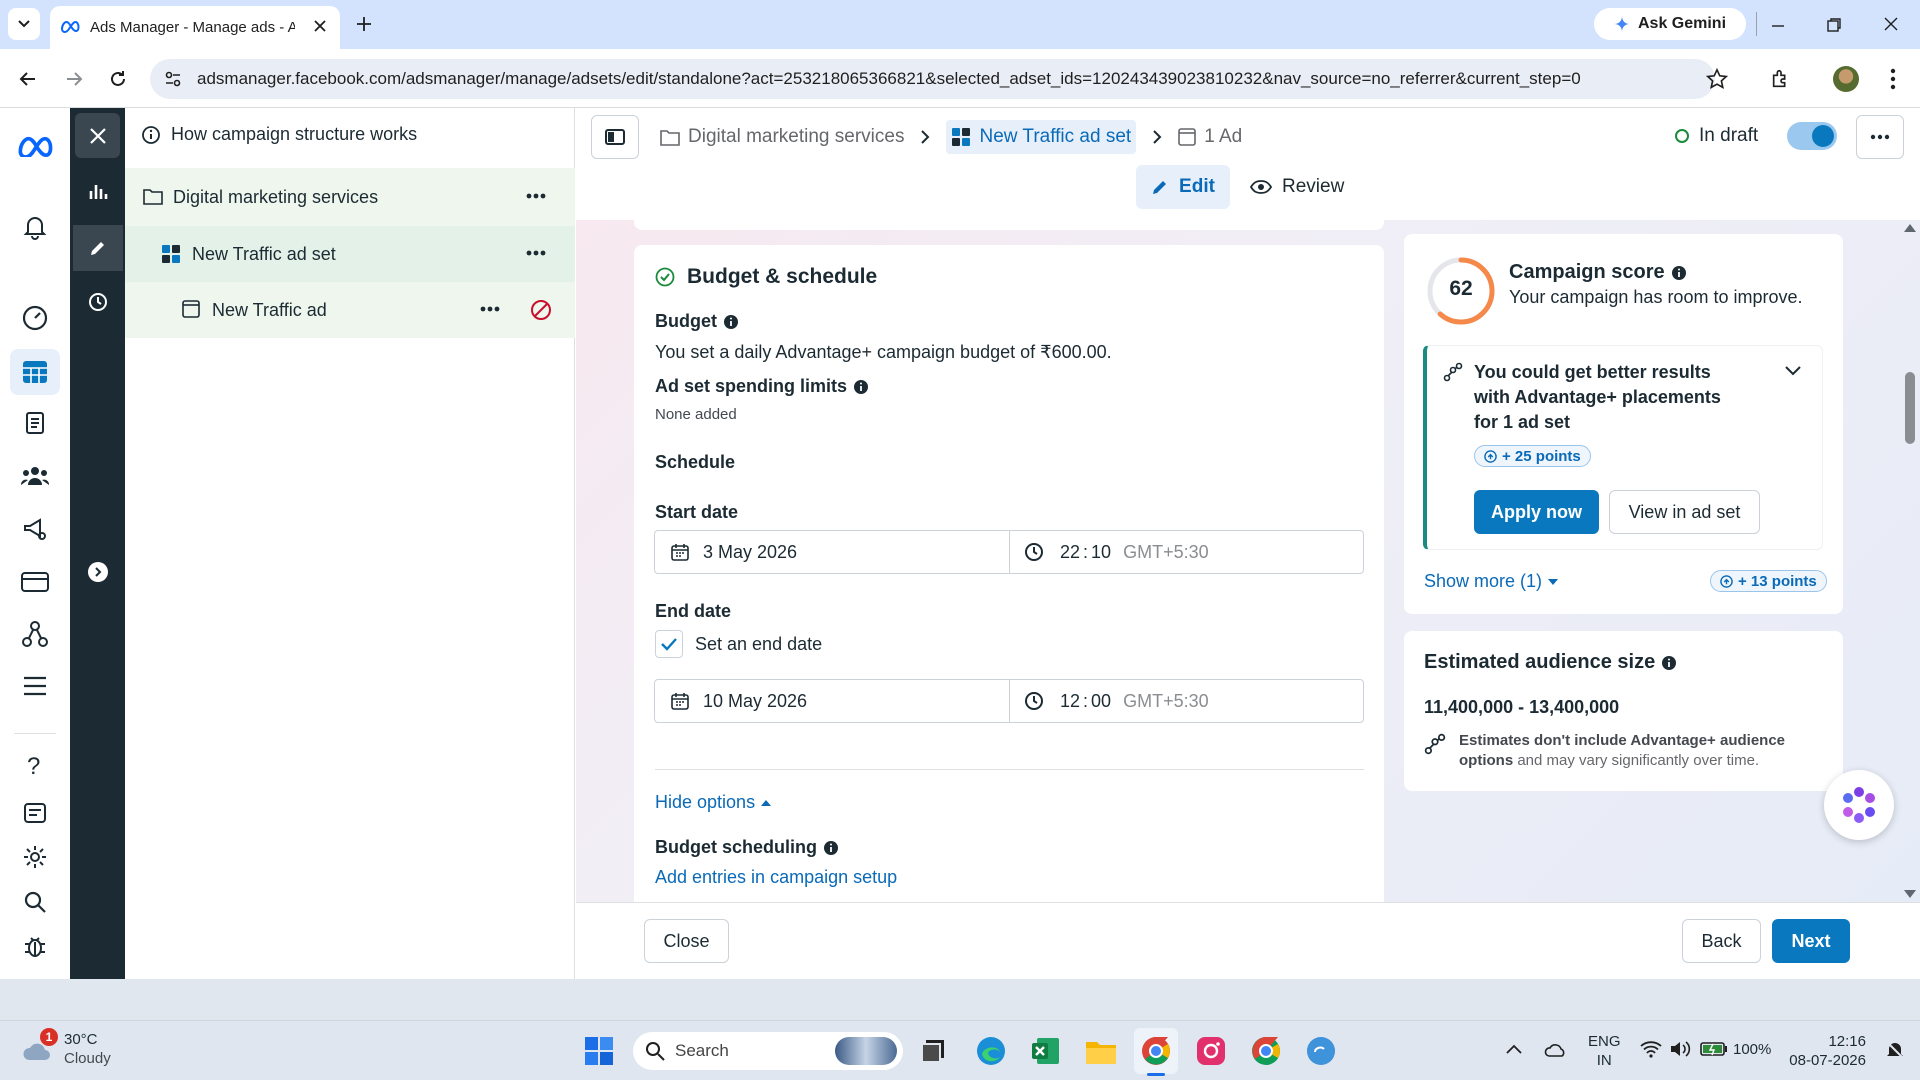  Describe the element at coordinates (738, 644) in the screenshot. I see `set-end-date-checkbox: Set an end date` at that location.